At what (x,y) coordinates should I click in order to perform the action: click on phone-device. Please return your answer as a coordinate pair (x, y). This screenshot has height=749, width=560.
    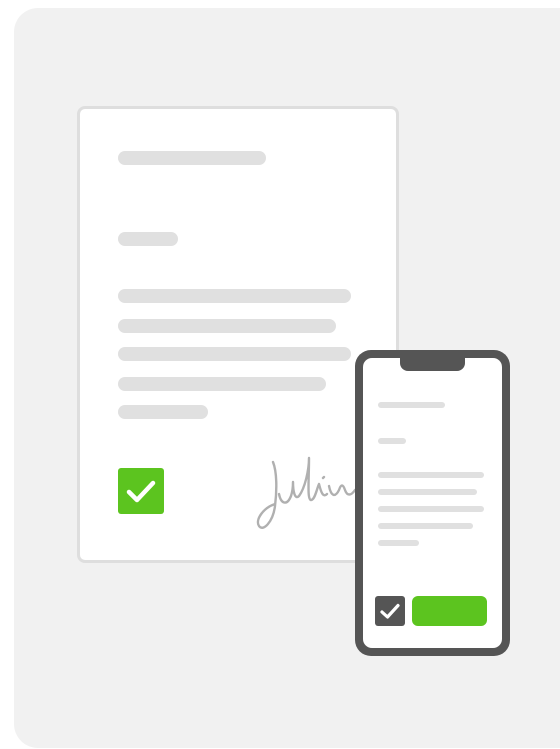
    Looking at the image, I should click on (432, 503).